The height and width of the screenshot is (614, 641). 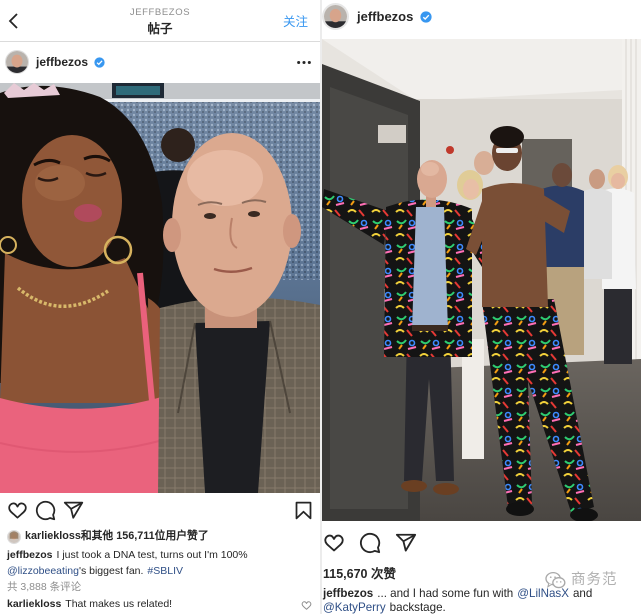 I want to click on follow-button: 关注, so click(x=295, y=22).